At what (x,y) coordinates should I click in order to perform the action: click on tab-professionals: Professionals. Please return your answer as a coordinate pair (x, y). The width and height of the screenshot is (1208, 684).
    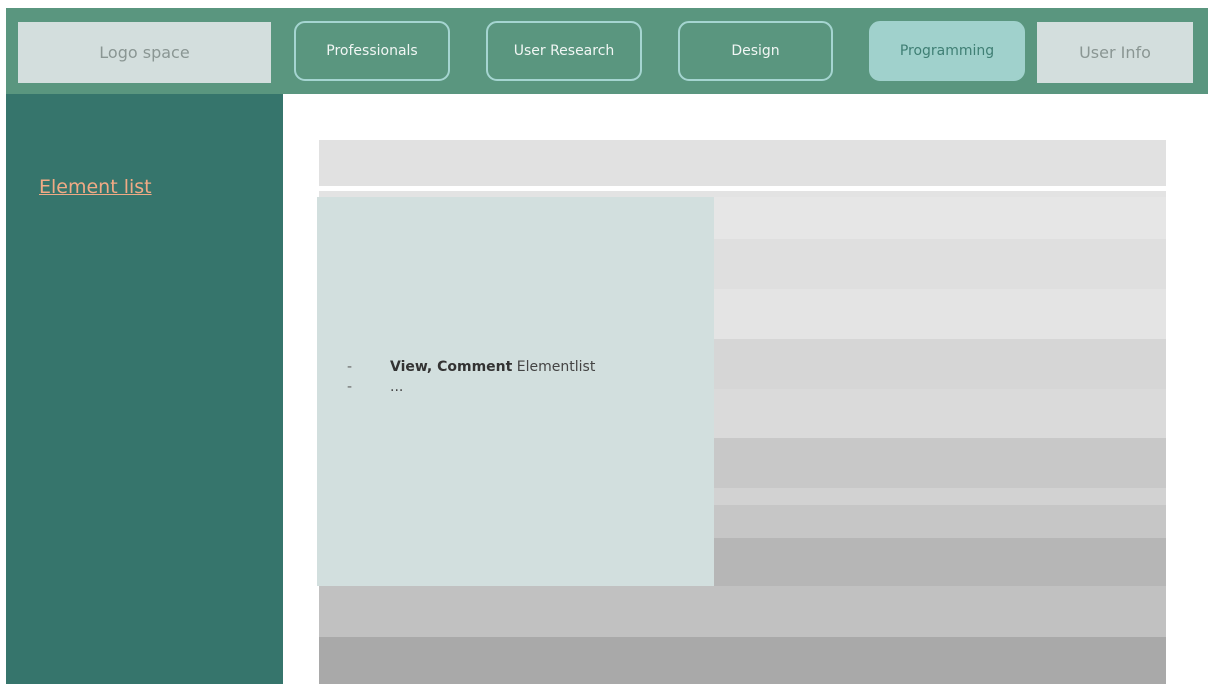
    Looking at the image, I should click on (372, 51).